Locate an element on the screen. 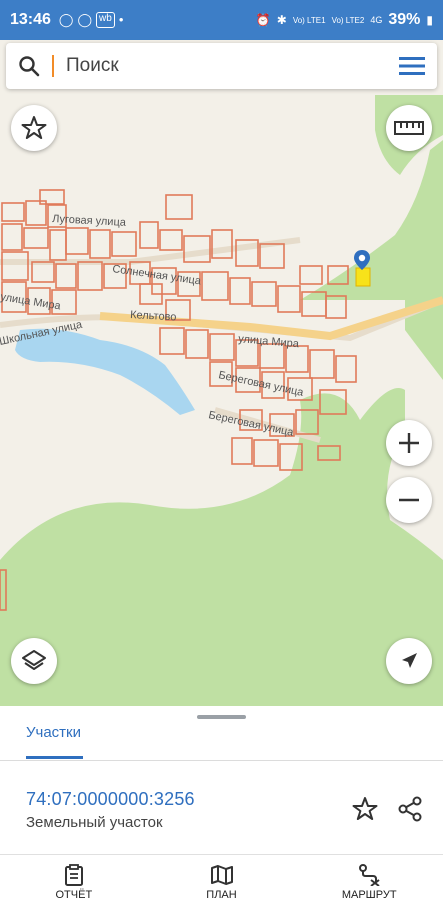 This screenshot has height=910, width=443. wb-icon: wb is located at coordinates (105, 20).